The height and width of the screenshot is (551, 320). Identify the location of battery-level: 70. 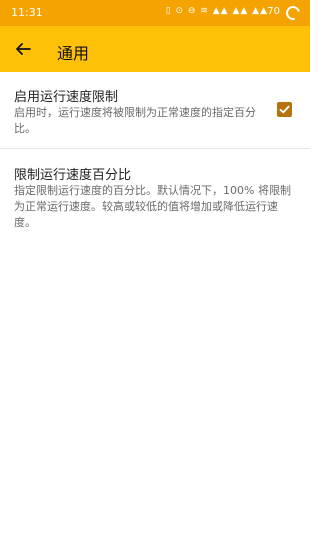
(273, 11).